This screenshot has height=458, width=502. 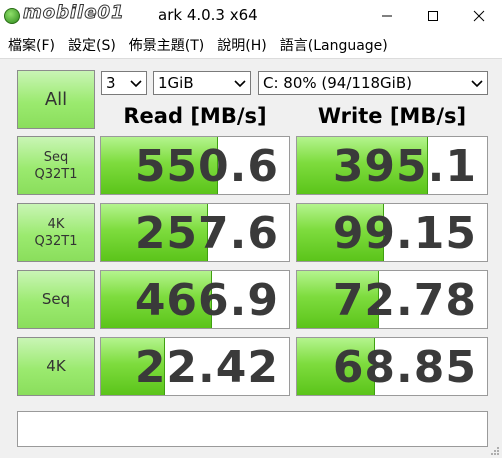 I want to click on 4k-button: 4K, so click(x=56, y=366).